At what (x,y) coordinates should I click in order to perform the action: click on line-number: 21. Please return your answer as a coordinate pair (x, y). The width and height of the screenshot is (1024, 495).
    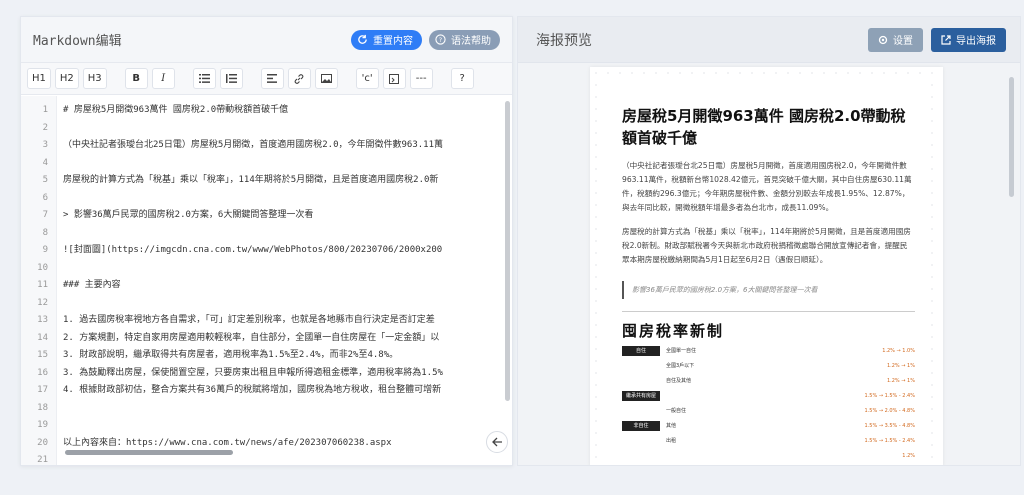
    Looking at the image, I should click on (42, 460).